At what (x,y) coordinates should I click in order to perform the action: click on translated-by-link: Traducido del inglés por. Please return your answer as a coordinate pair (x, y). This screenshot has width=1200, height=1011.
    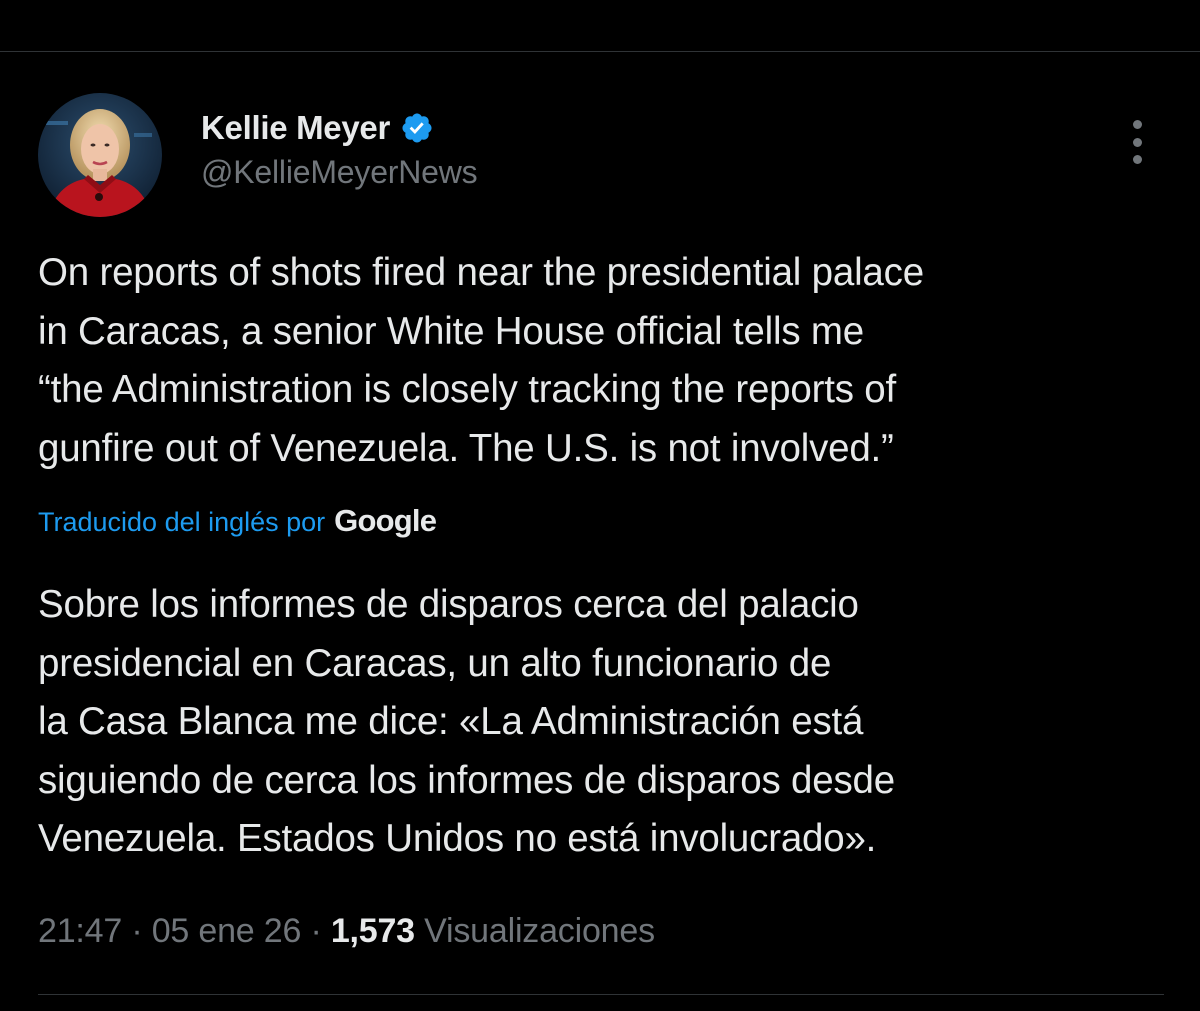
    Looking at the image, I should click on (181, 522).